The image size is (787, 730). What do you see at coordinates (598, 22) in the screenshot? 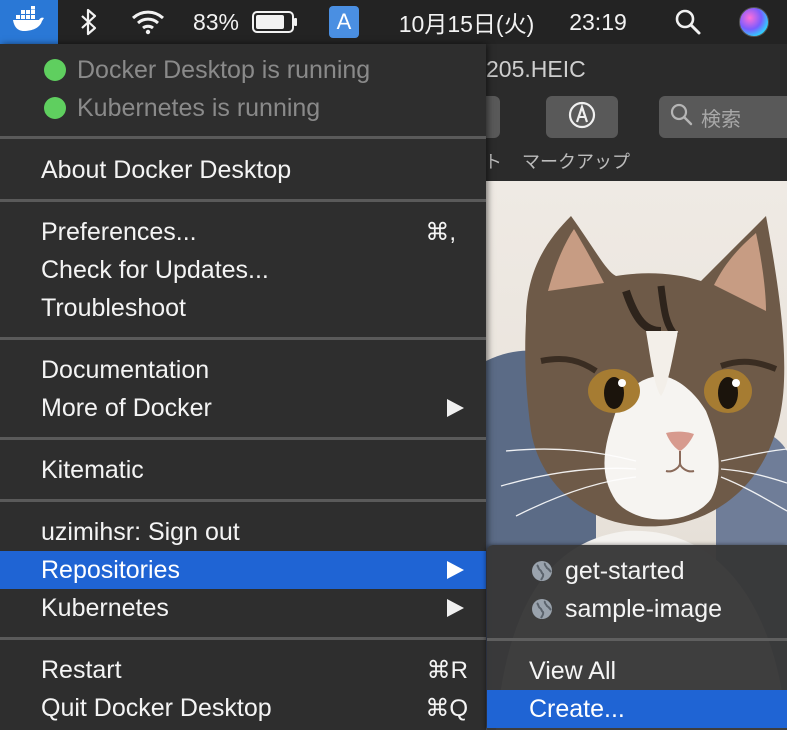
I see `menubar-time: 23:19` at bounding box center [598, 22].